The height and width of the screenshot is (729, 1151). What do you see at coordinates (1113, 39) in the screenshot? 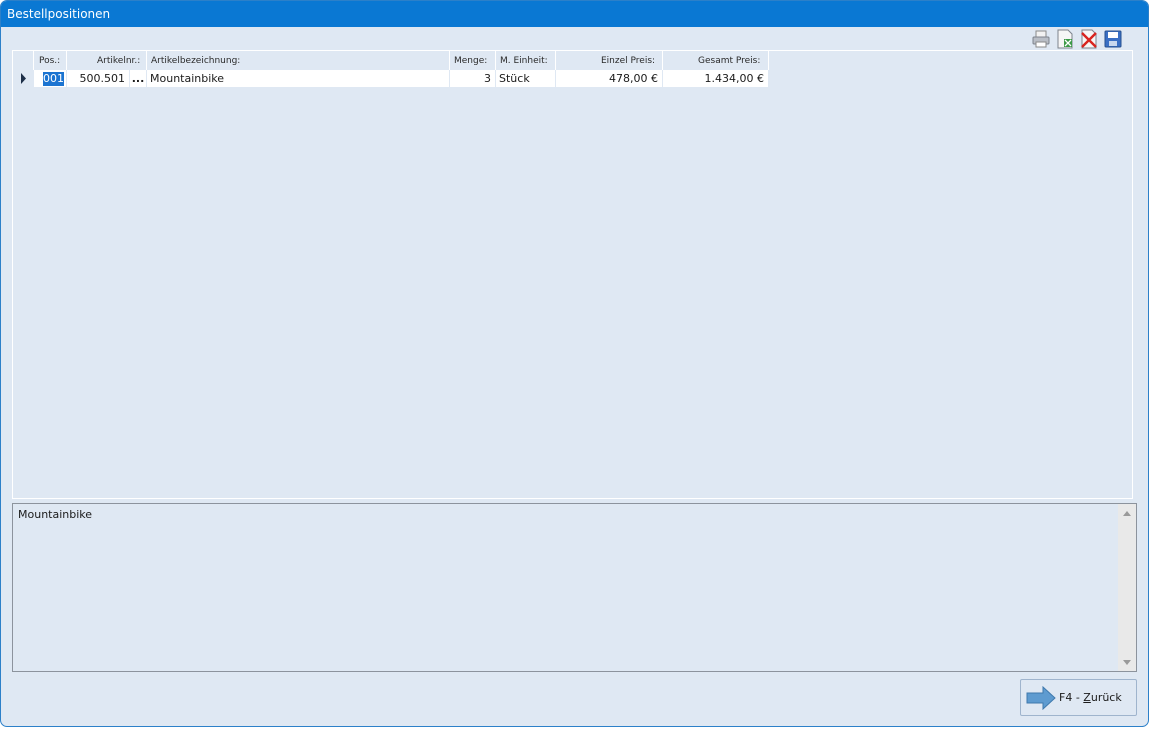
I see `save-icon` at bounding box center [1113, 39].